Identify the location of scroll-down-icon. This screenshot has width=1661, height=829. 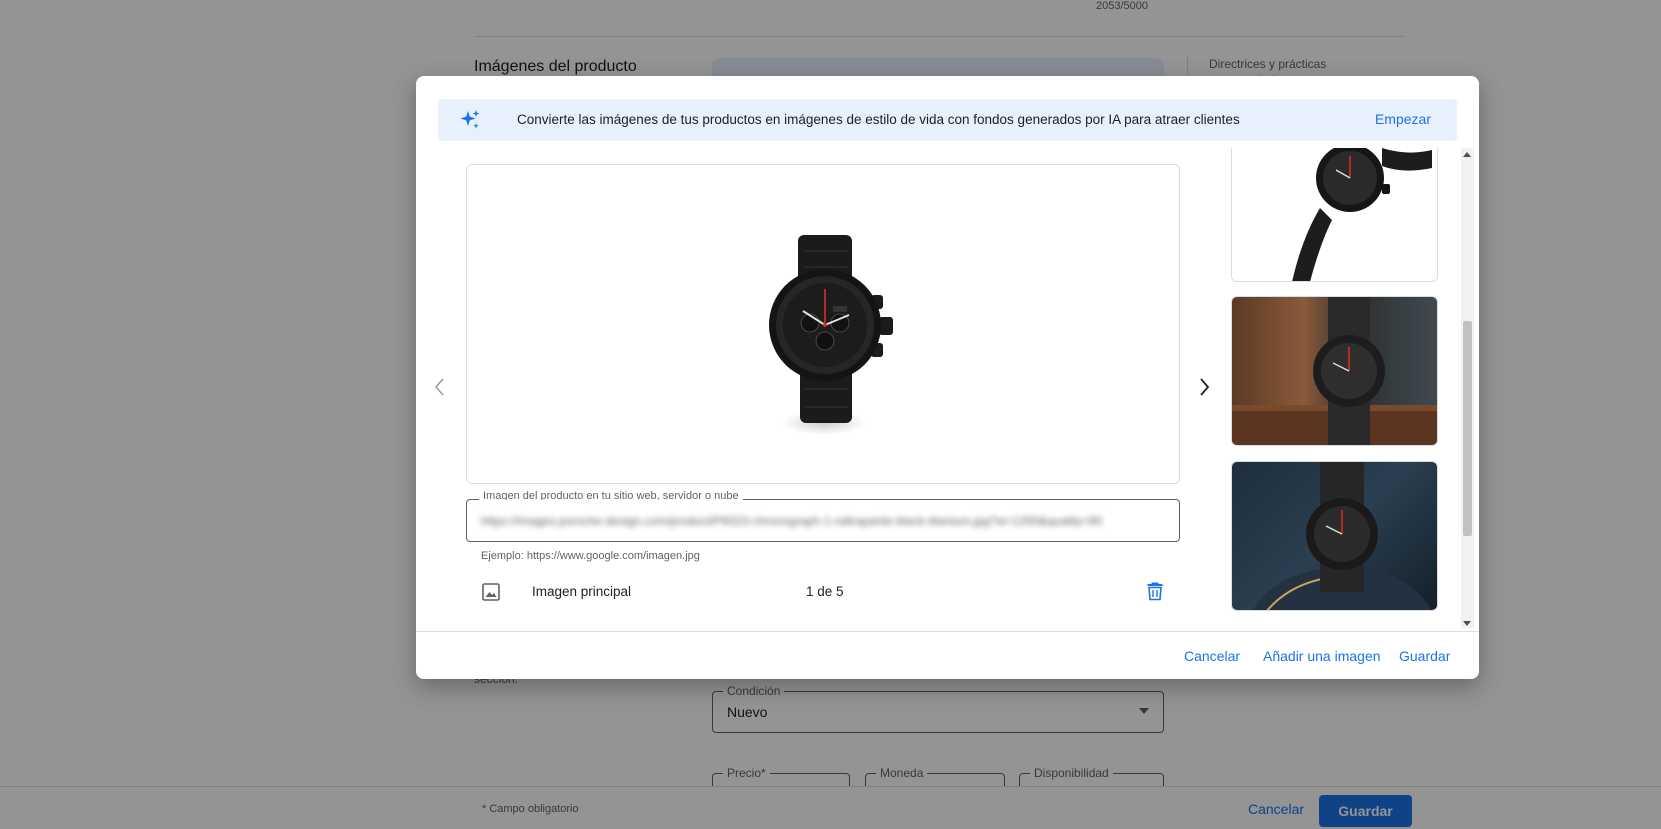
(1467, 623).